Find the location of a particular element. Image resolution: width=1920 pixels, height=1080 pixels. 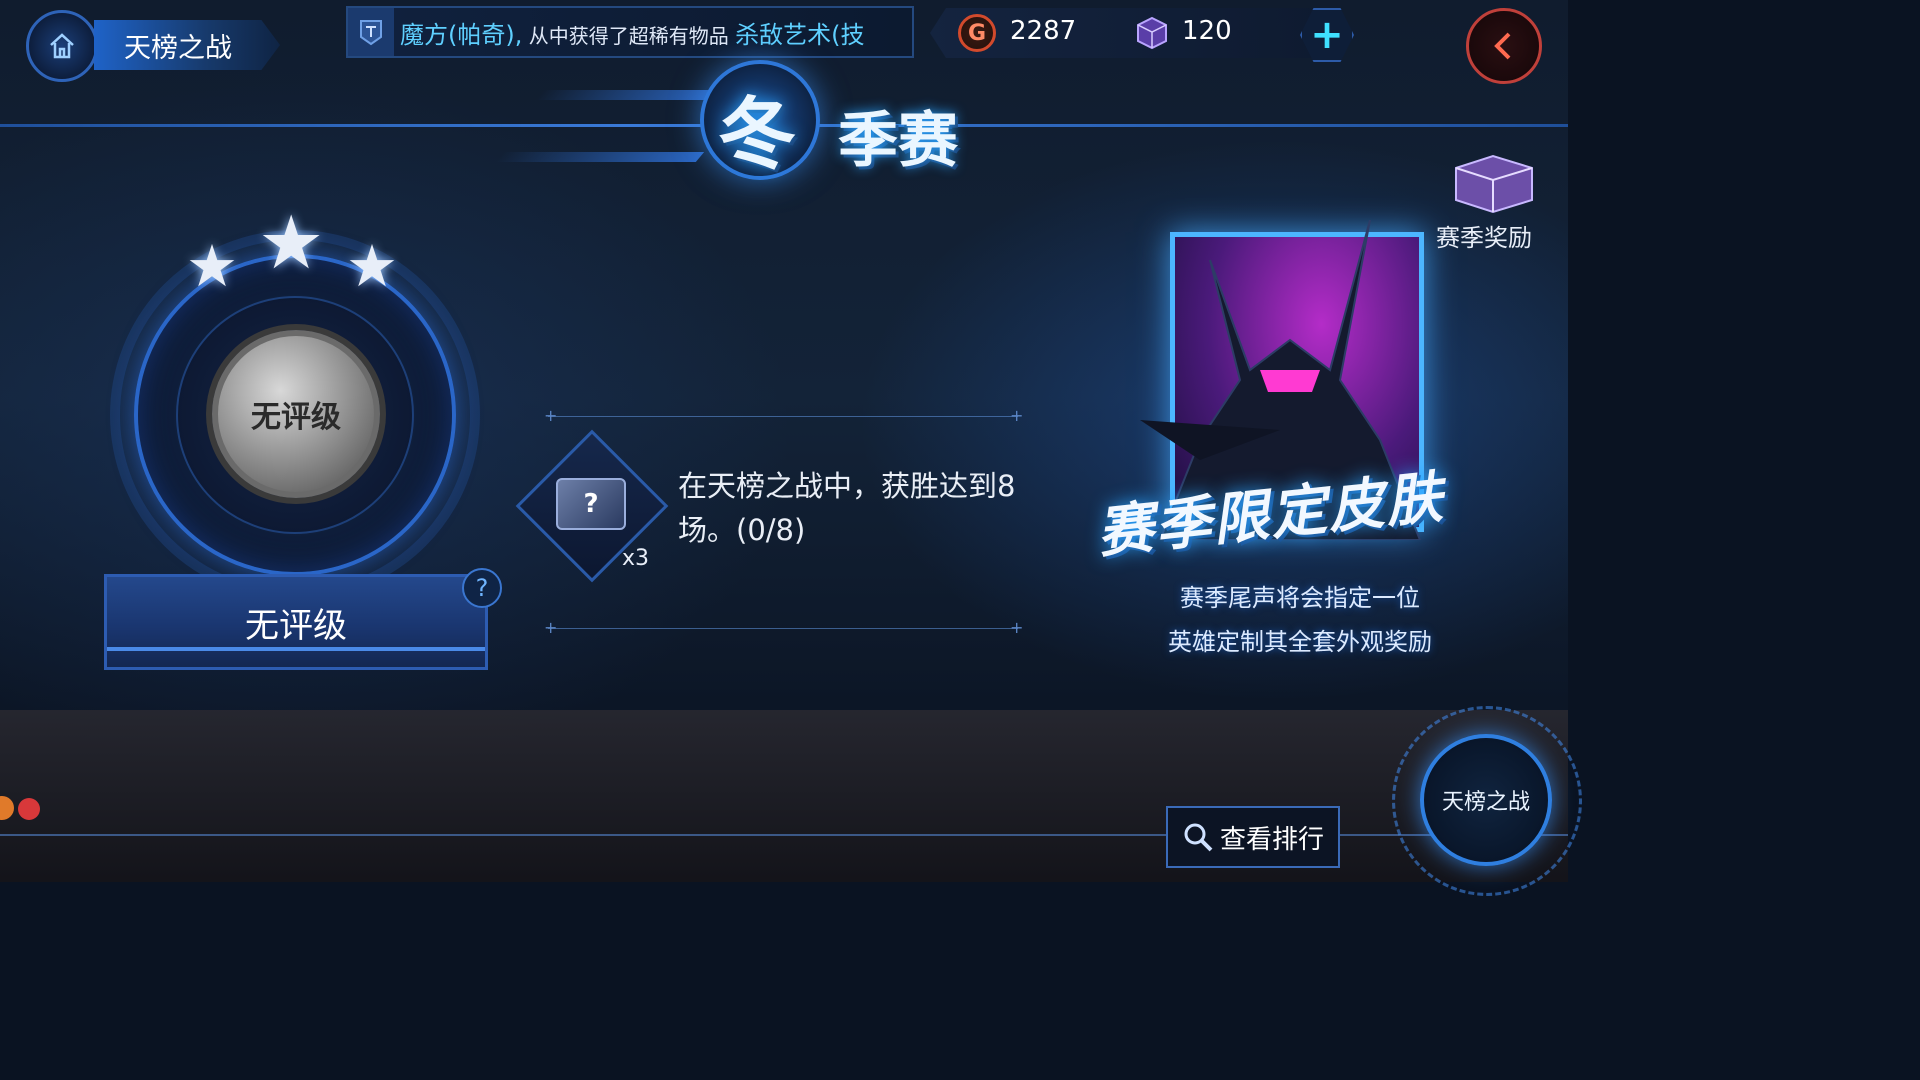

season-title-main: 冬 is located at coordinates (757, 135).